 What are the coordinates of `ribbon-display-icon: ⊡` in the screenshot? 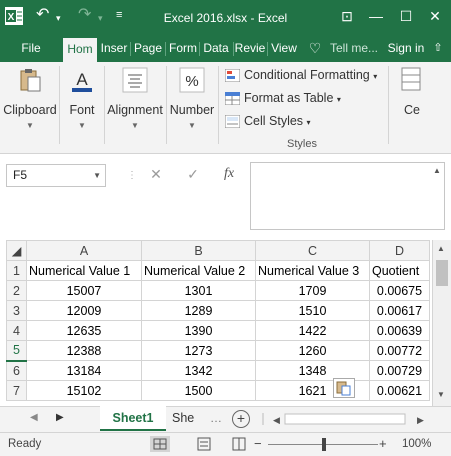 It's located at (347, 16).